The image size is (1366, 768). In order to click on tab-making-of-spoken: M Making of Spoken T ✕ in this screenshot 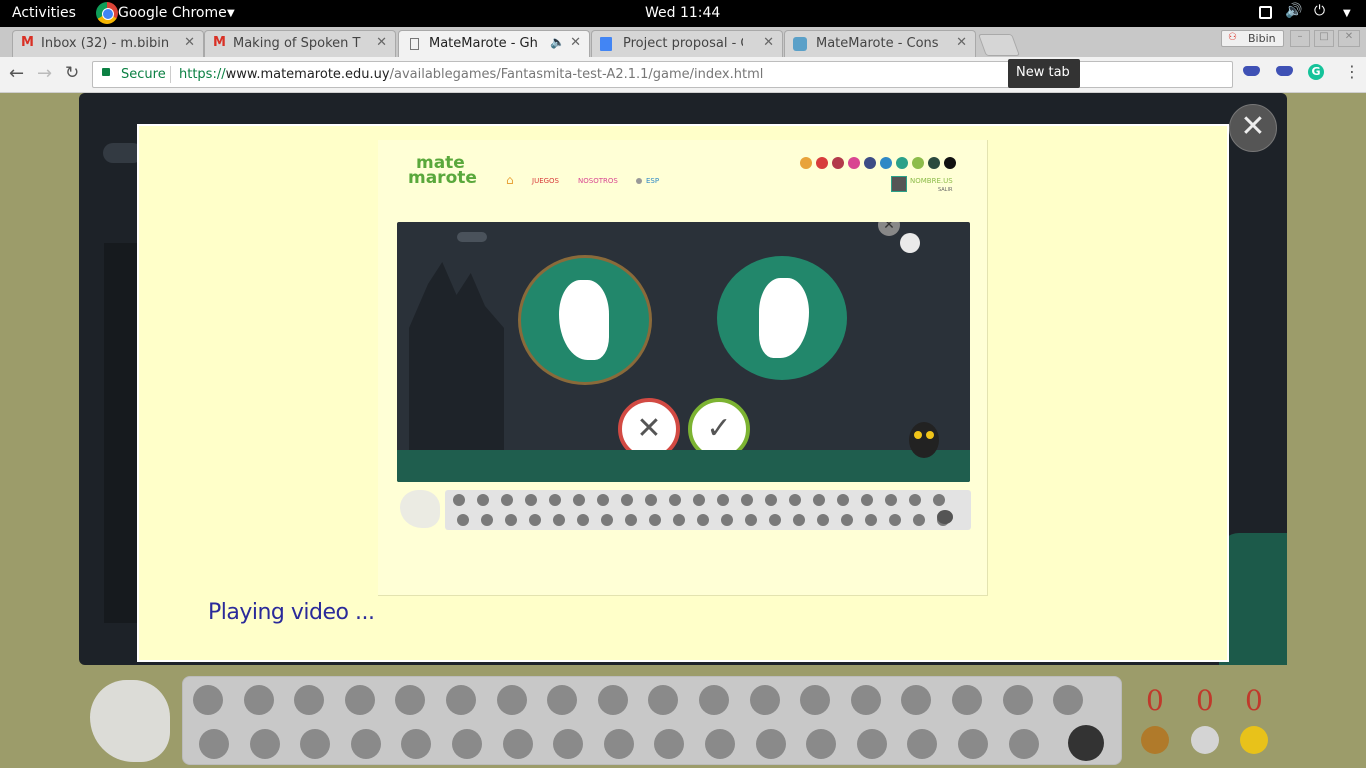, I will do `click(300, 43)`.